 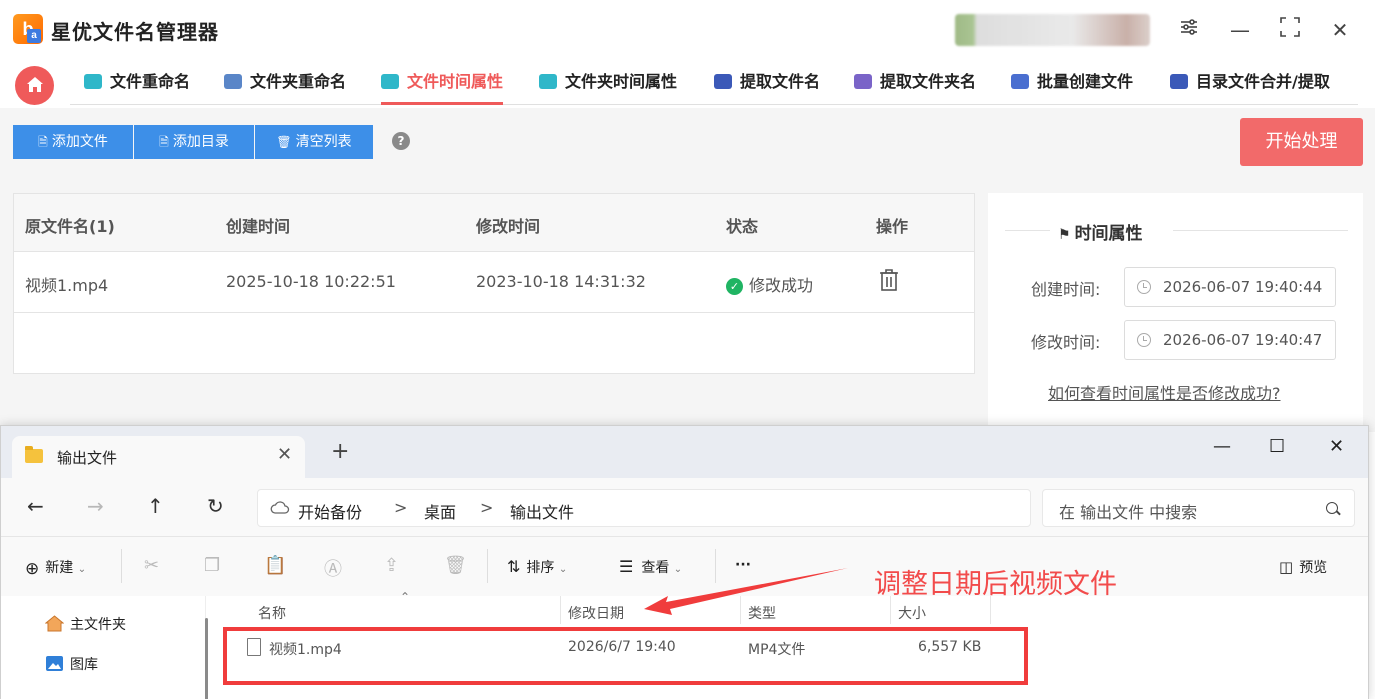 I want to click on new-button: ⊕ 新建 ⌄, so click(x=55, y=568).